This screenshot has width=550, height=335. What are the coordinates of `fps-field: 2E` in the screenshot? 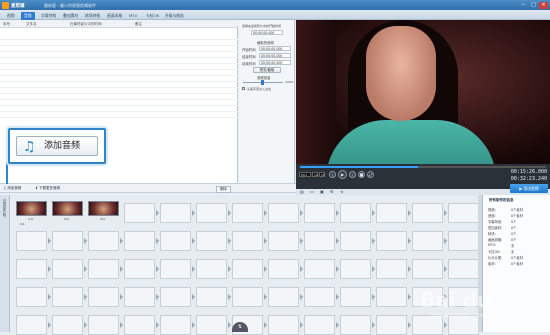 It's located at (322, 174).